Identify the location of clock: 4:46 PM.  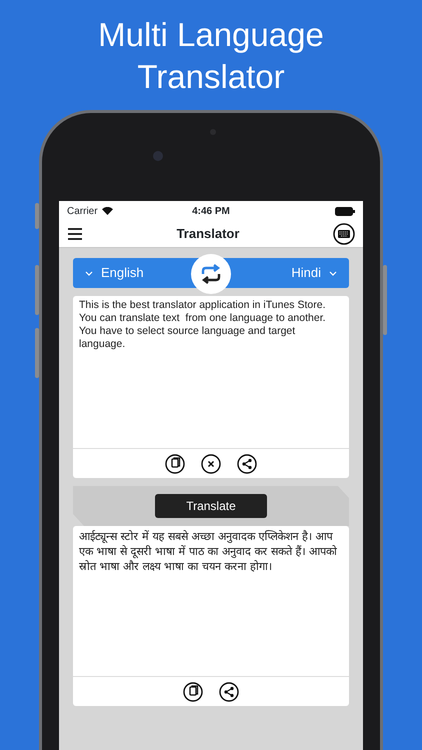
(211, 211).